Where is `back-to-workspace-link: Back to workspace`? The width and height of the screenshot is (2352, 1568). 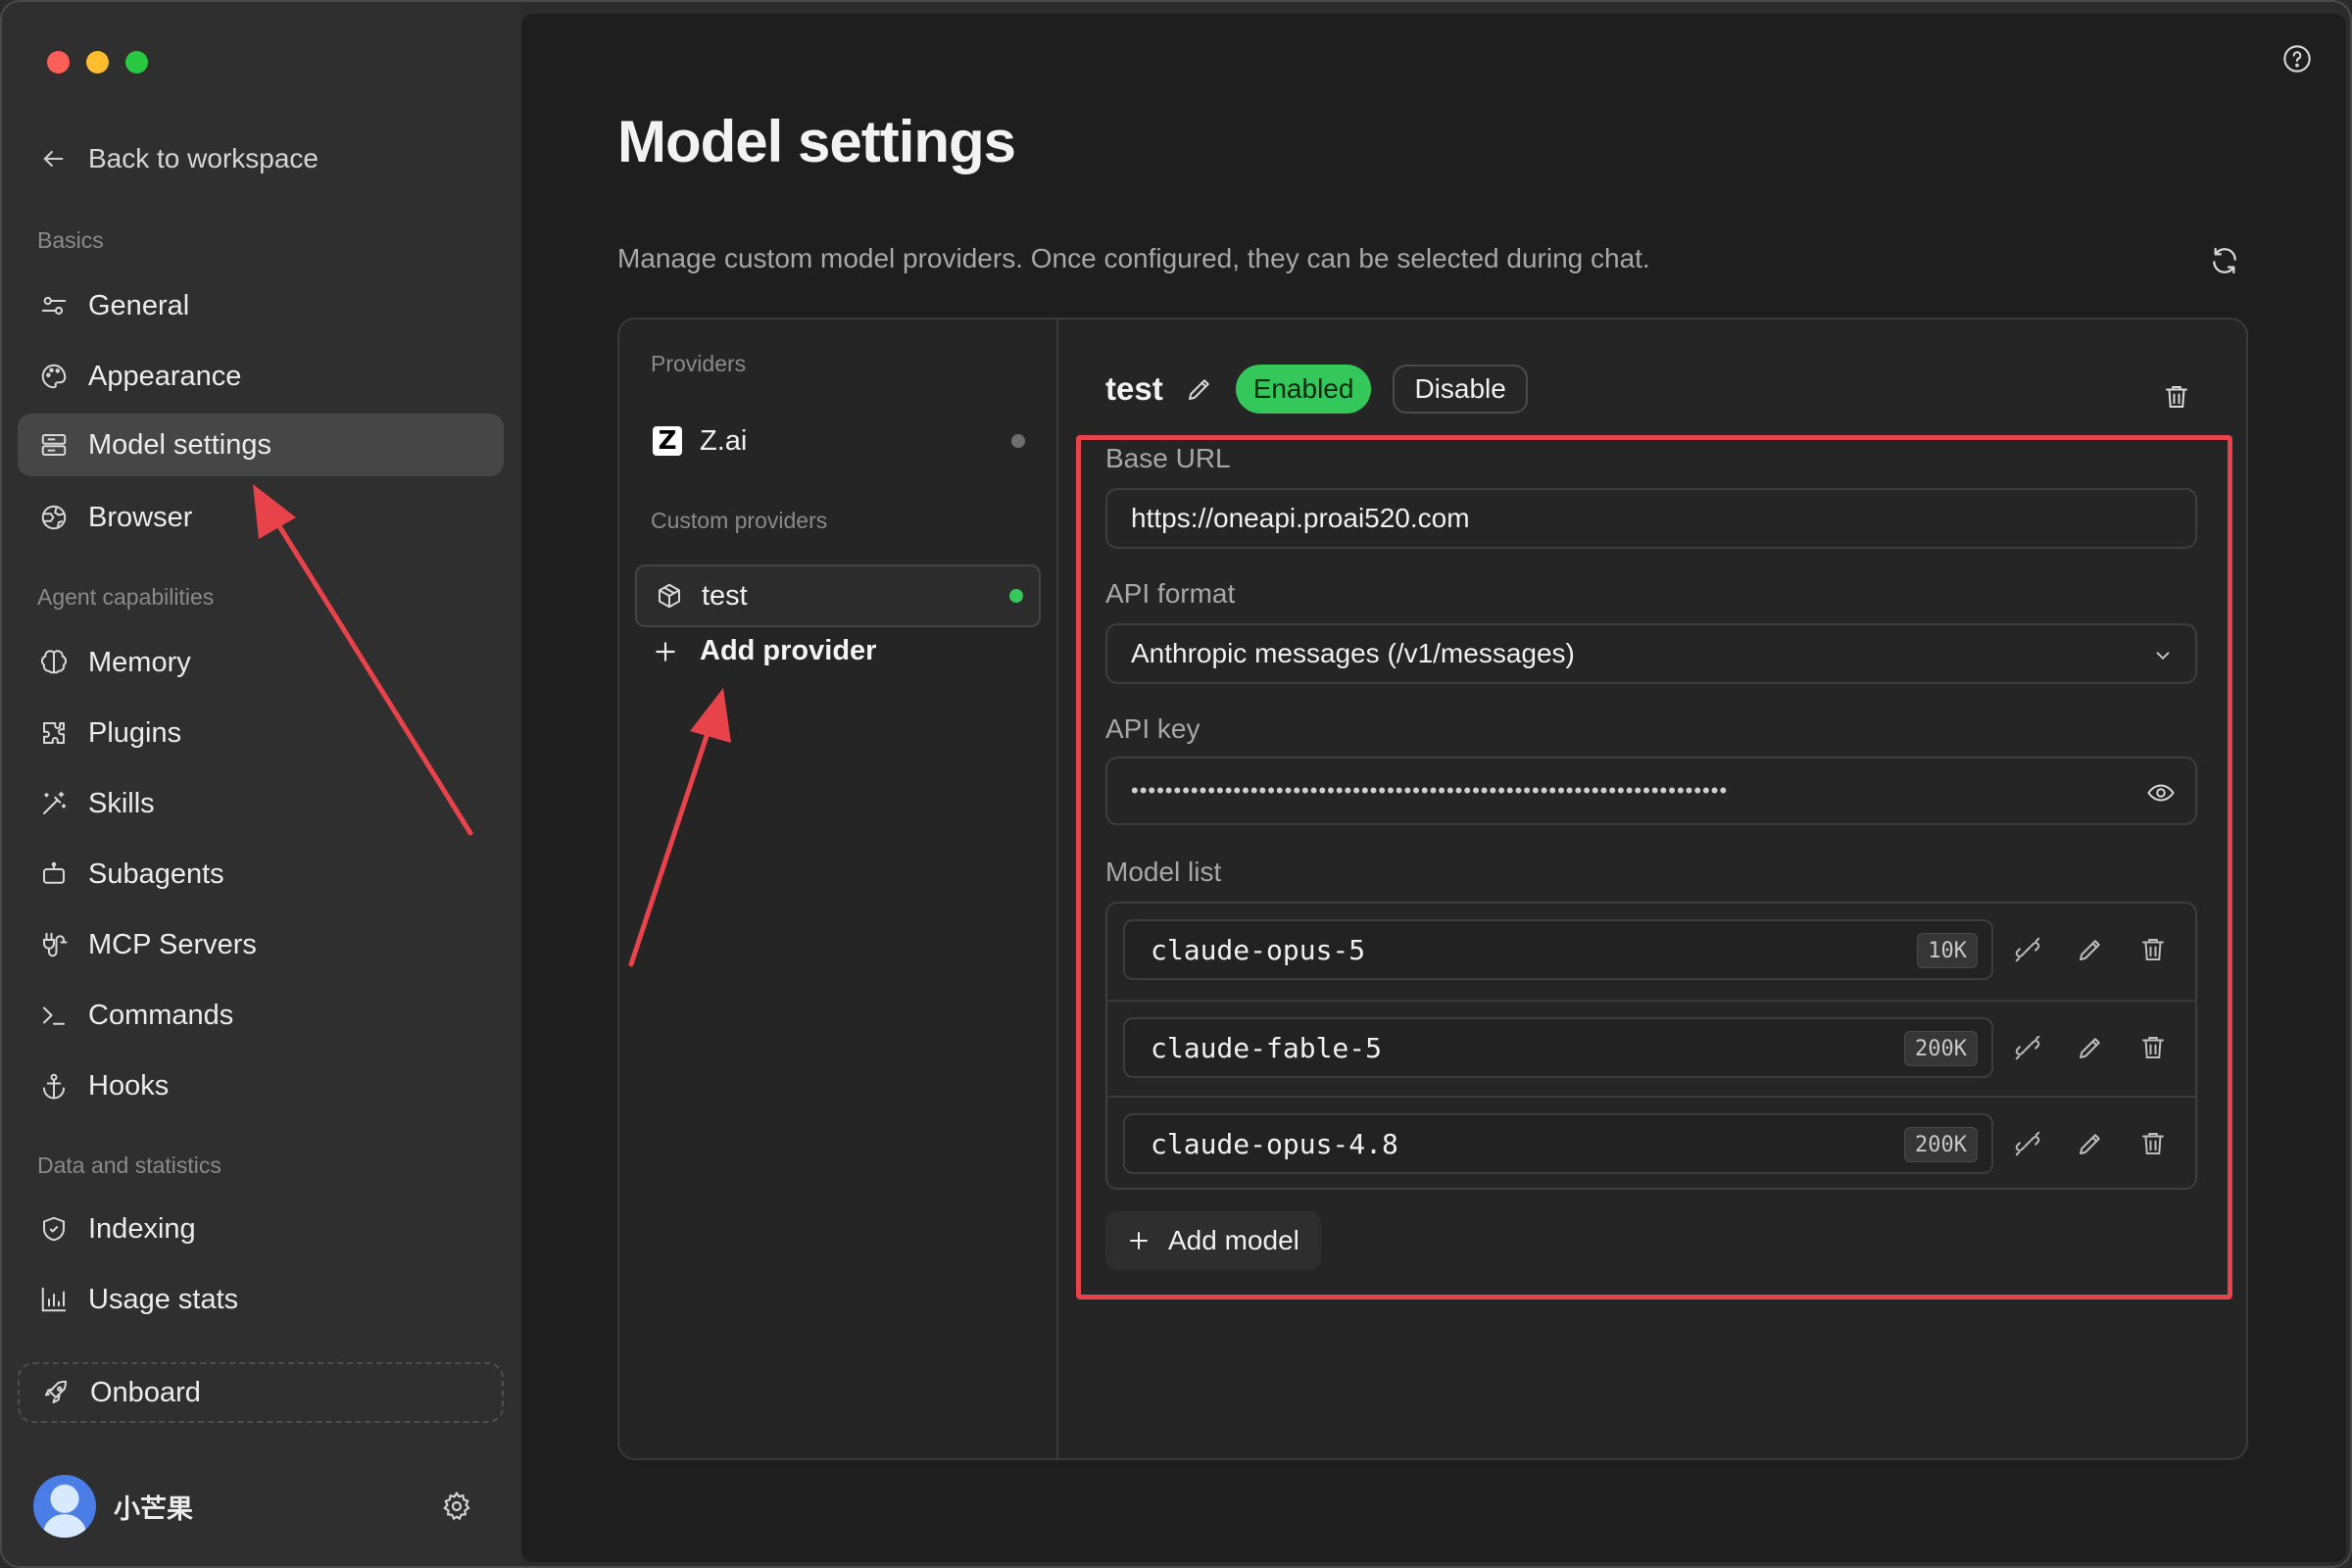
back-to-workspace-link: Back to workspace is located at coordinates (178, 158).